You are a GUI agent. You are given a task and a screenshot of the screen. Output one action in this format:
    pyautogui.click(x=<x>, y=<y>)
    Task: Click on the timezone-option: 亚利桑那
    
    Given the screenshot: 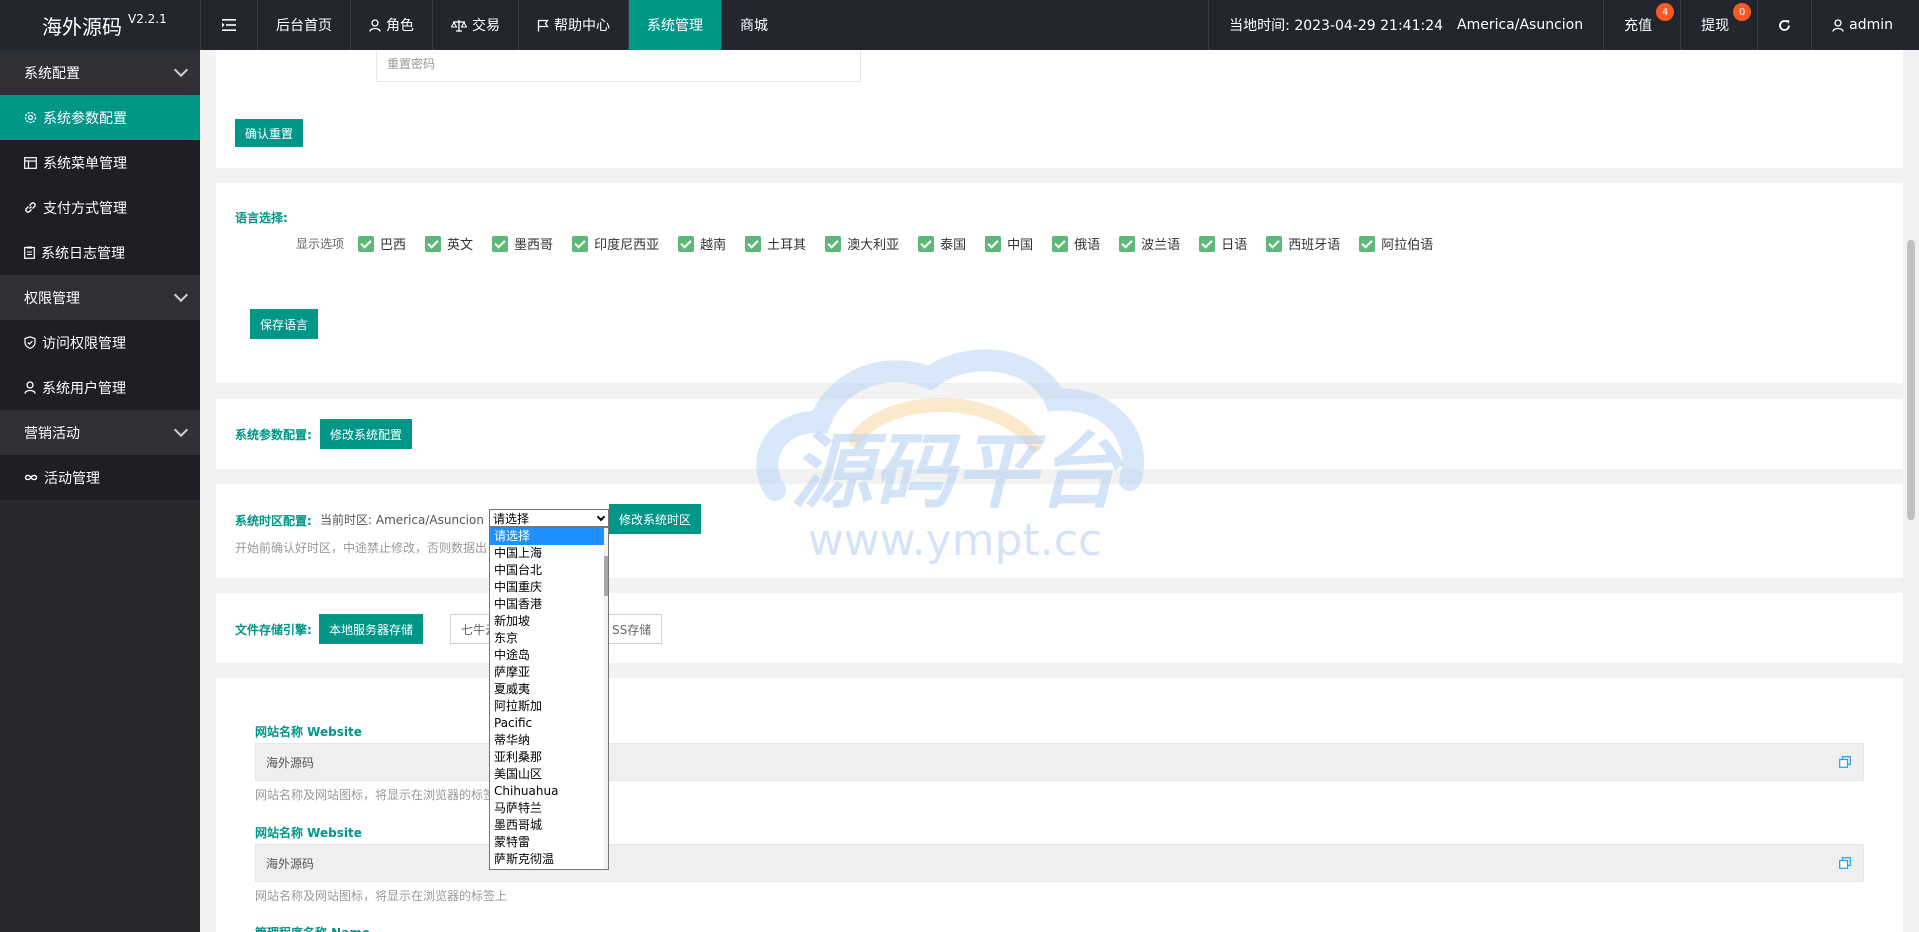 What is the action you would take?
    pyautogui.click(x=549, y=757)
    